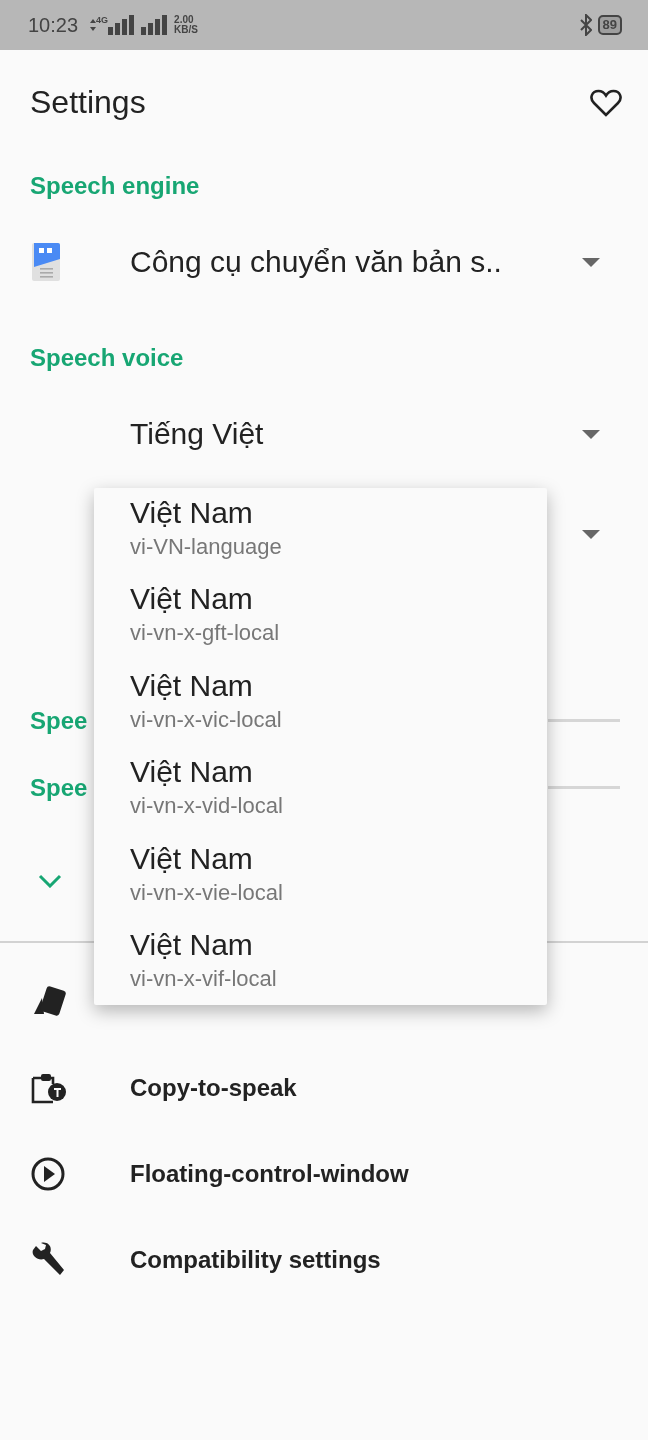 This screenshot has height=1440, width=648. Describe the element at coordinates (585, 25) in the screenshot. I see `bluetooth-icon` at that location.